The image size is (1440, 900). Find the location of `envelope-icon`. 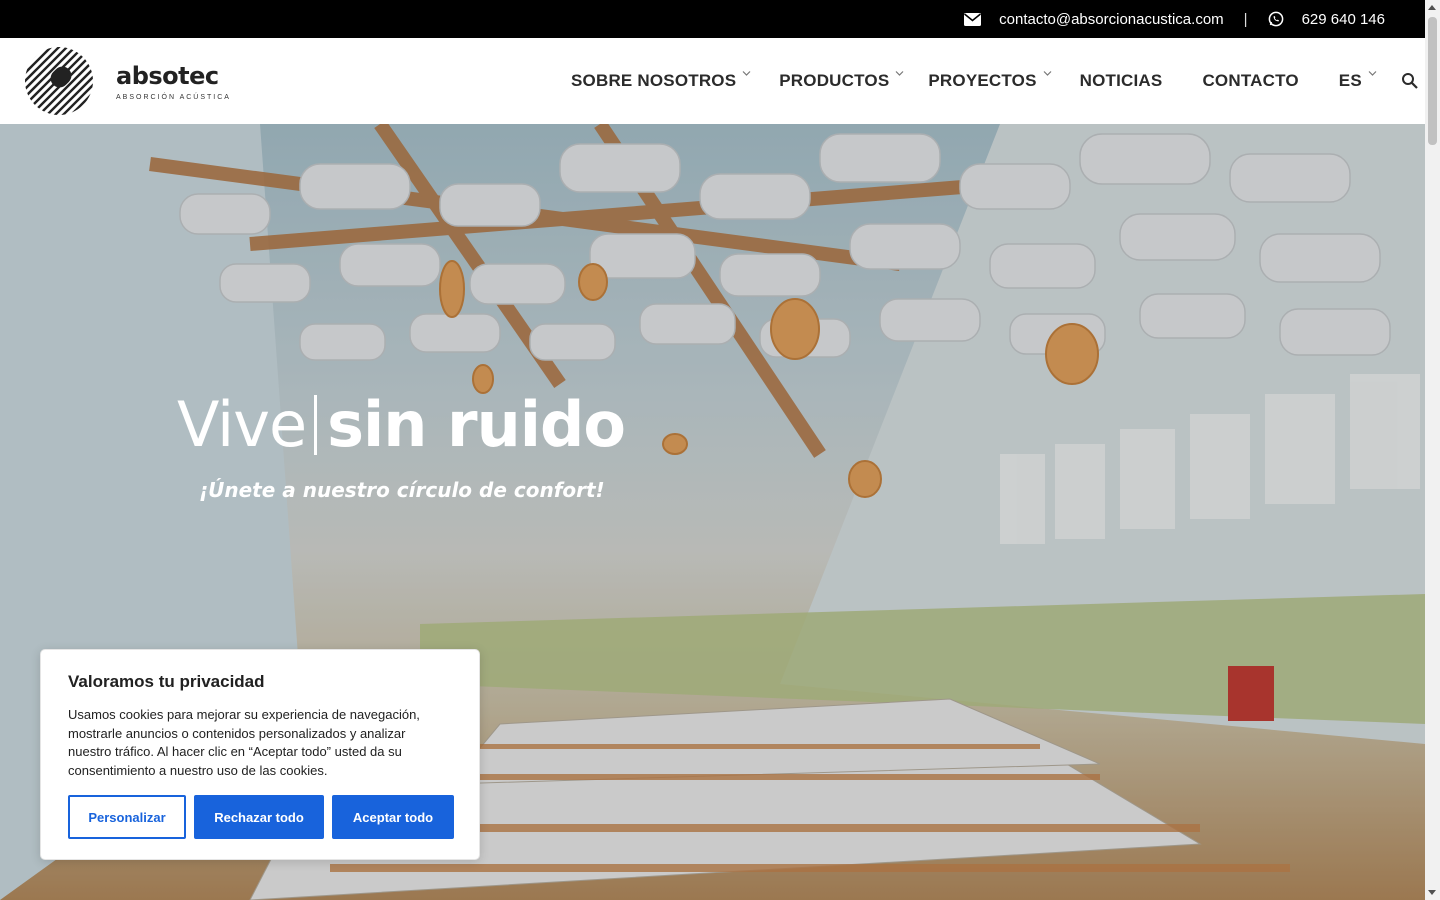

envelope-icon is located at coordinates (973, 19).